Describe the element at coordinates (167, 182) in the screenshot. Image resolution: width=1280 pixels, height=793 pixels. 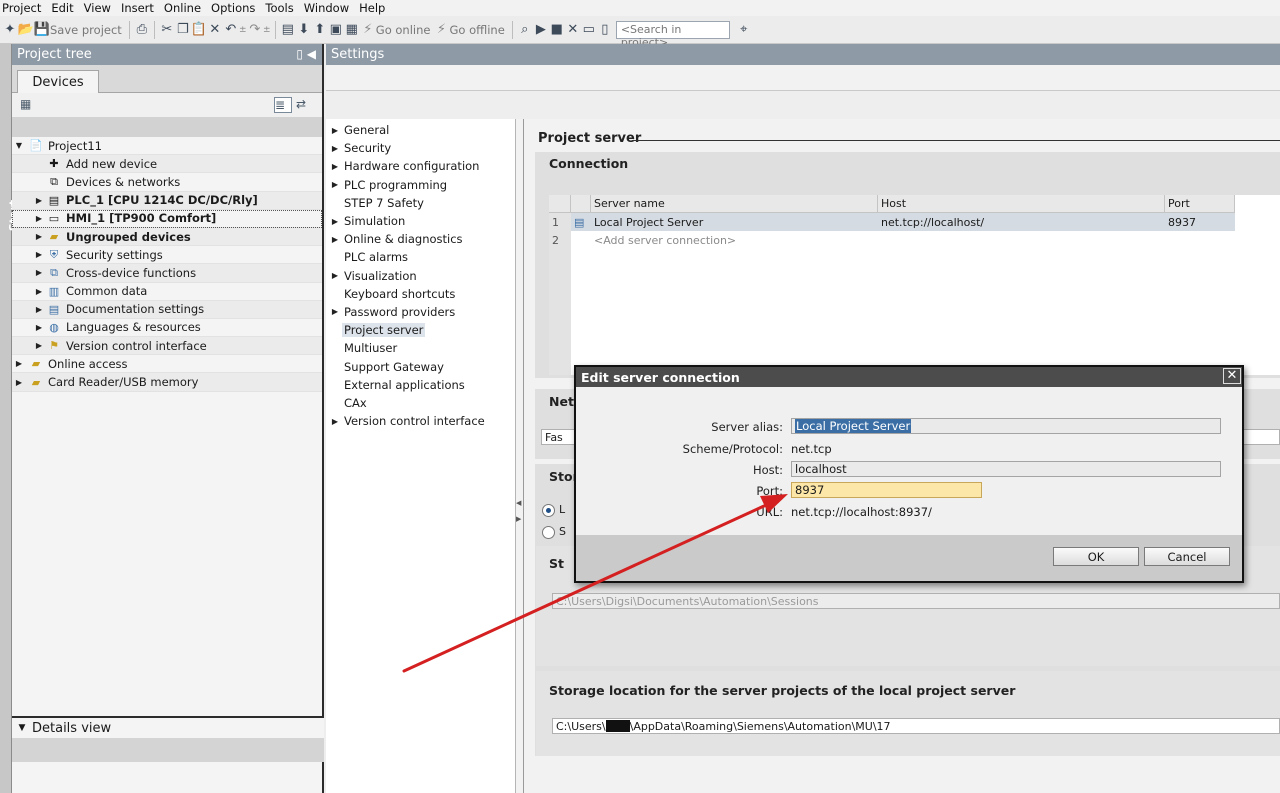
I see `tree-item-devices-networks: ⧉ Devices & networks` at that location.